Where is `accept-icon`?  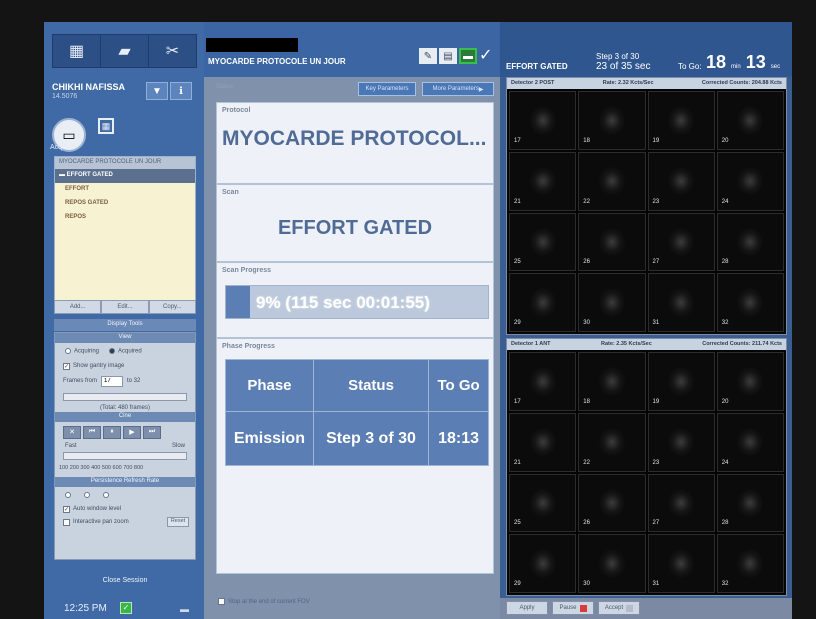 accept-icon is located at coordinates (630, 608).